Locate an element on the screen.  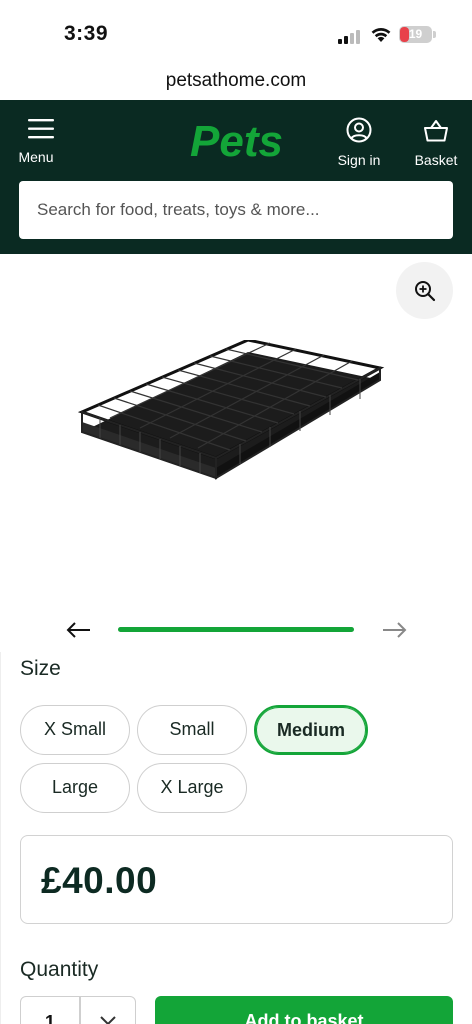
size-title: Size is located at coordinates (40, 668).